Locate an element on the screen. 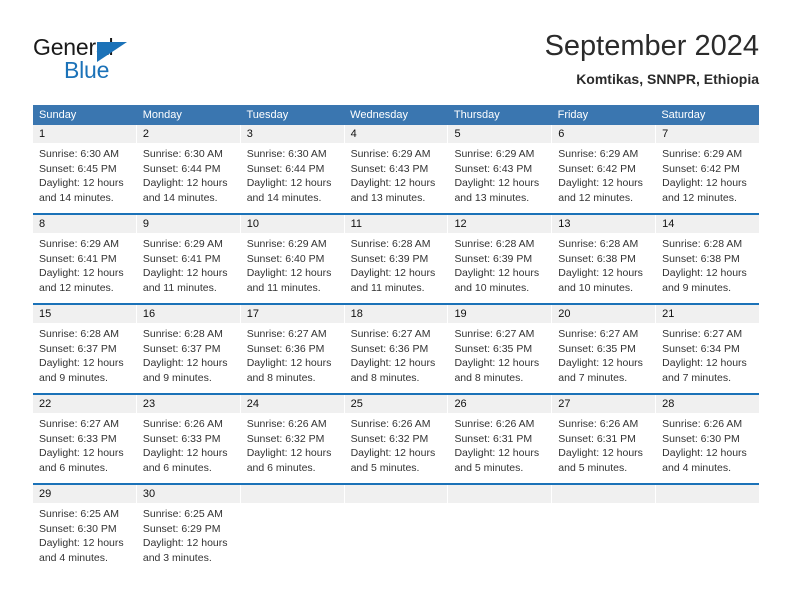 This screenshot has height=612, width=792. sunset-text: Sunset: 6:35 PM is located at coordinates (493, 348).